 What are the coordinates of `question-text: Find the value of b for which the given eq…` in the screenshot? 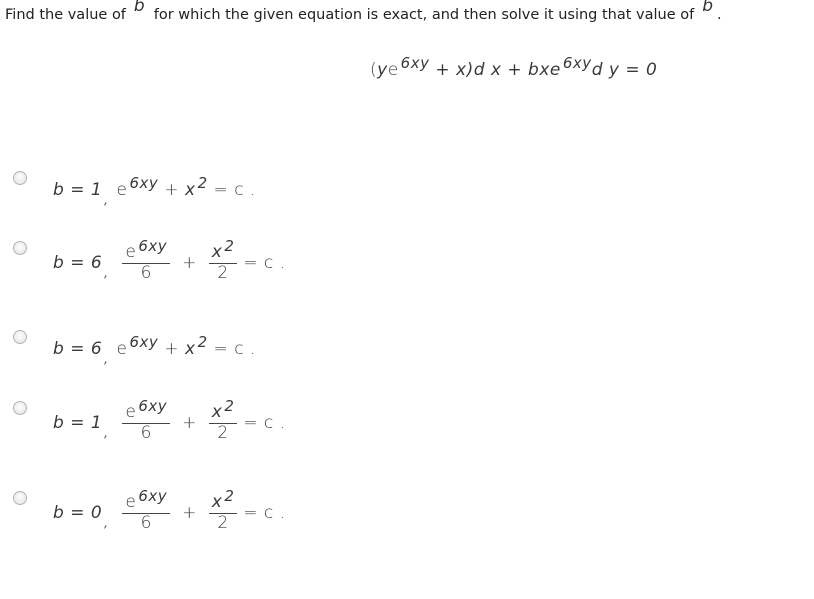 It's located at (363, 12).